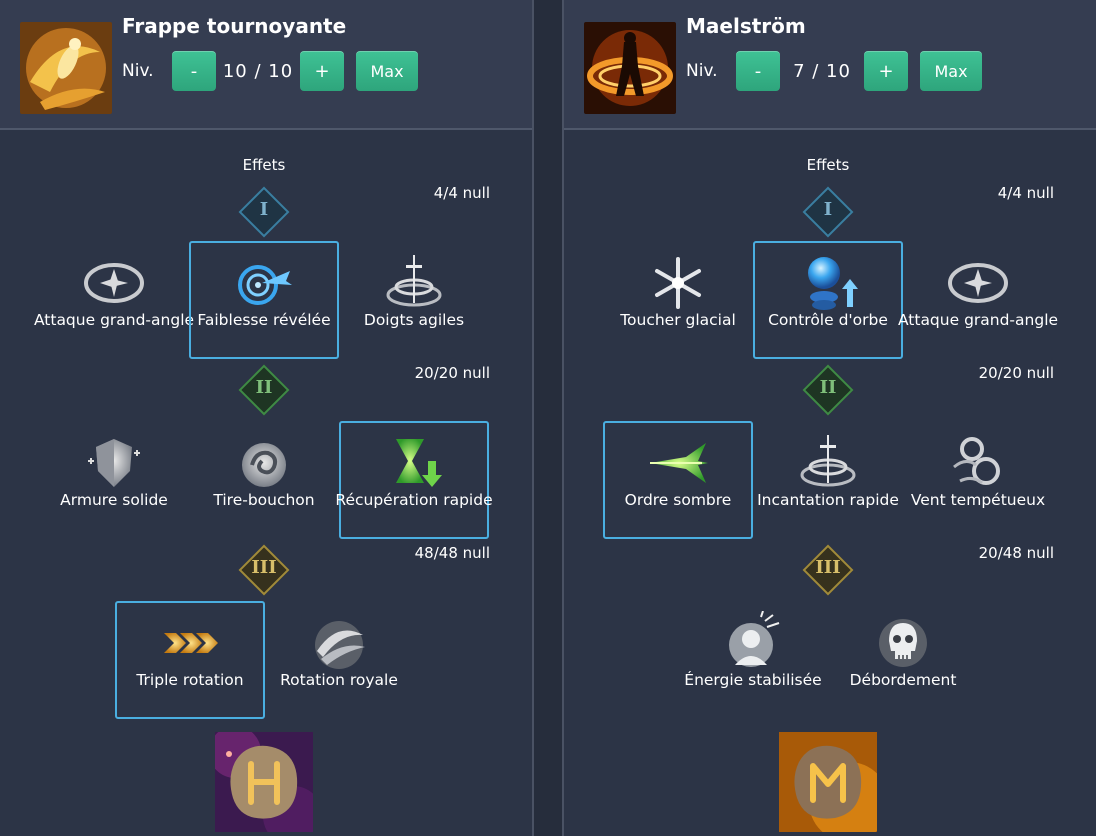  Describe the element at coordinates (828, 500) in the screenshot. I see `effect-label: Incantation rapide` at that location.